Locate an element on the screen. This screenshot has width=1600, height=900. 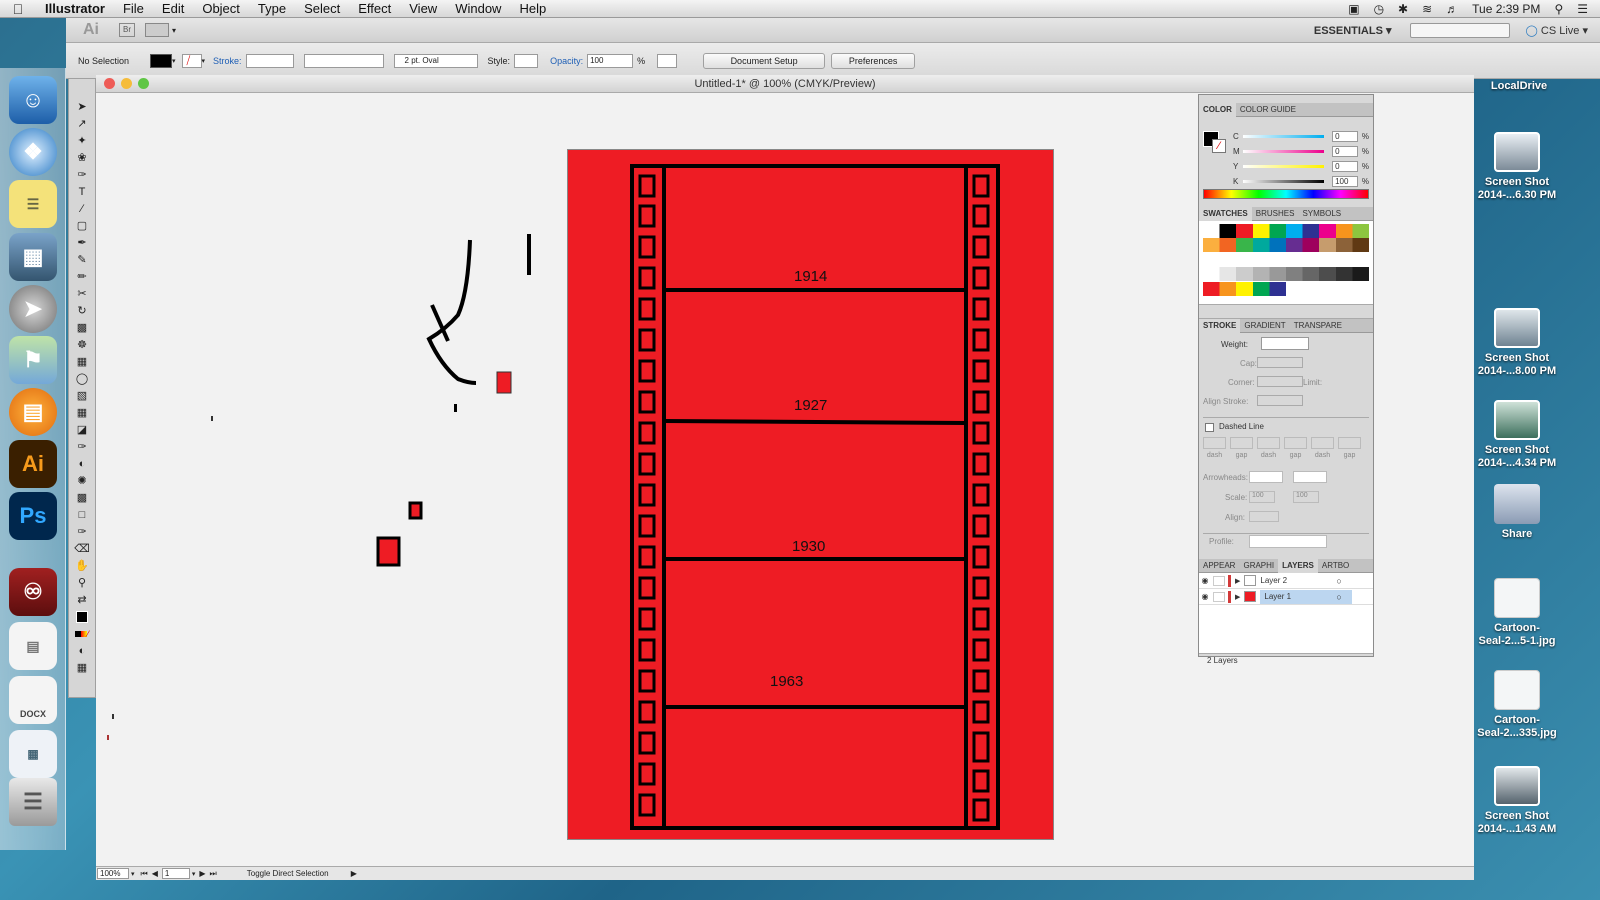
direct-selection-tool-icon: ↗ is located at coordinates (82, 123).